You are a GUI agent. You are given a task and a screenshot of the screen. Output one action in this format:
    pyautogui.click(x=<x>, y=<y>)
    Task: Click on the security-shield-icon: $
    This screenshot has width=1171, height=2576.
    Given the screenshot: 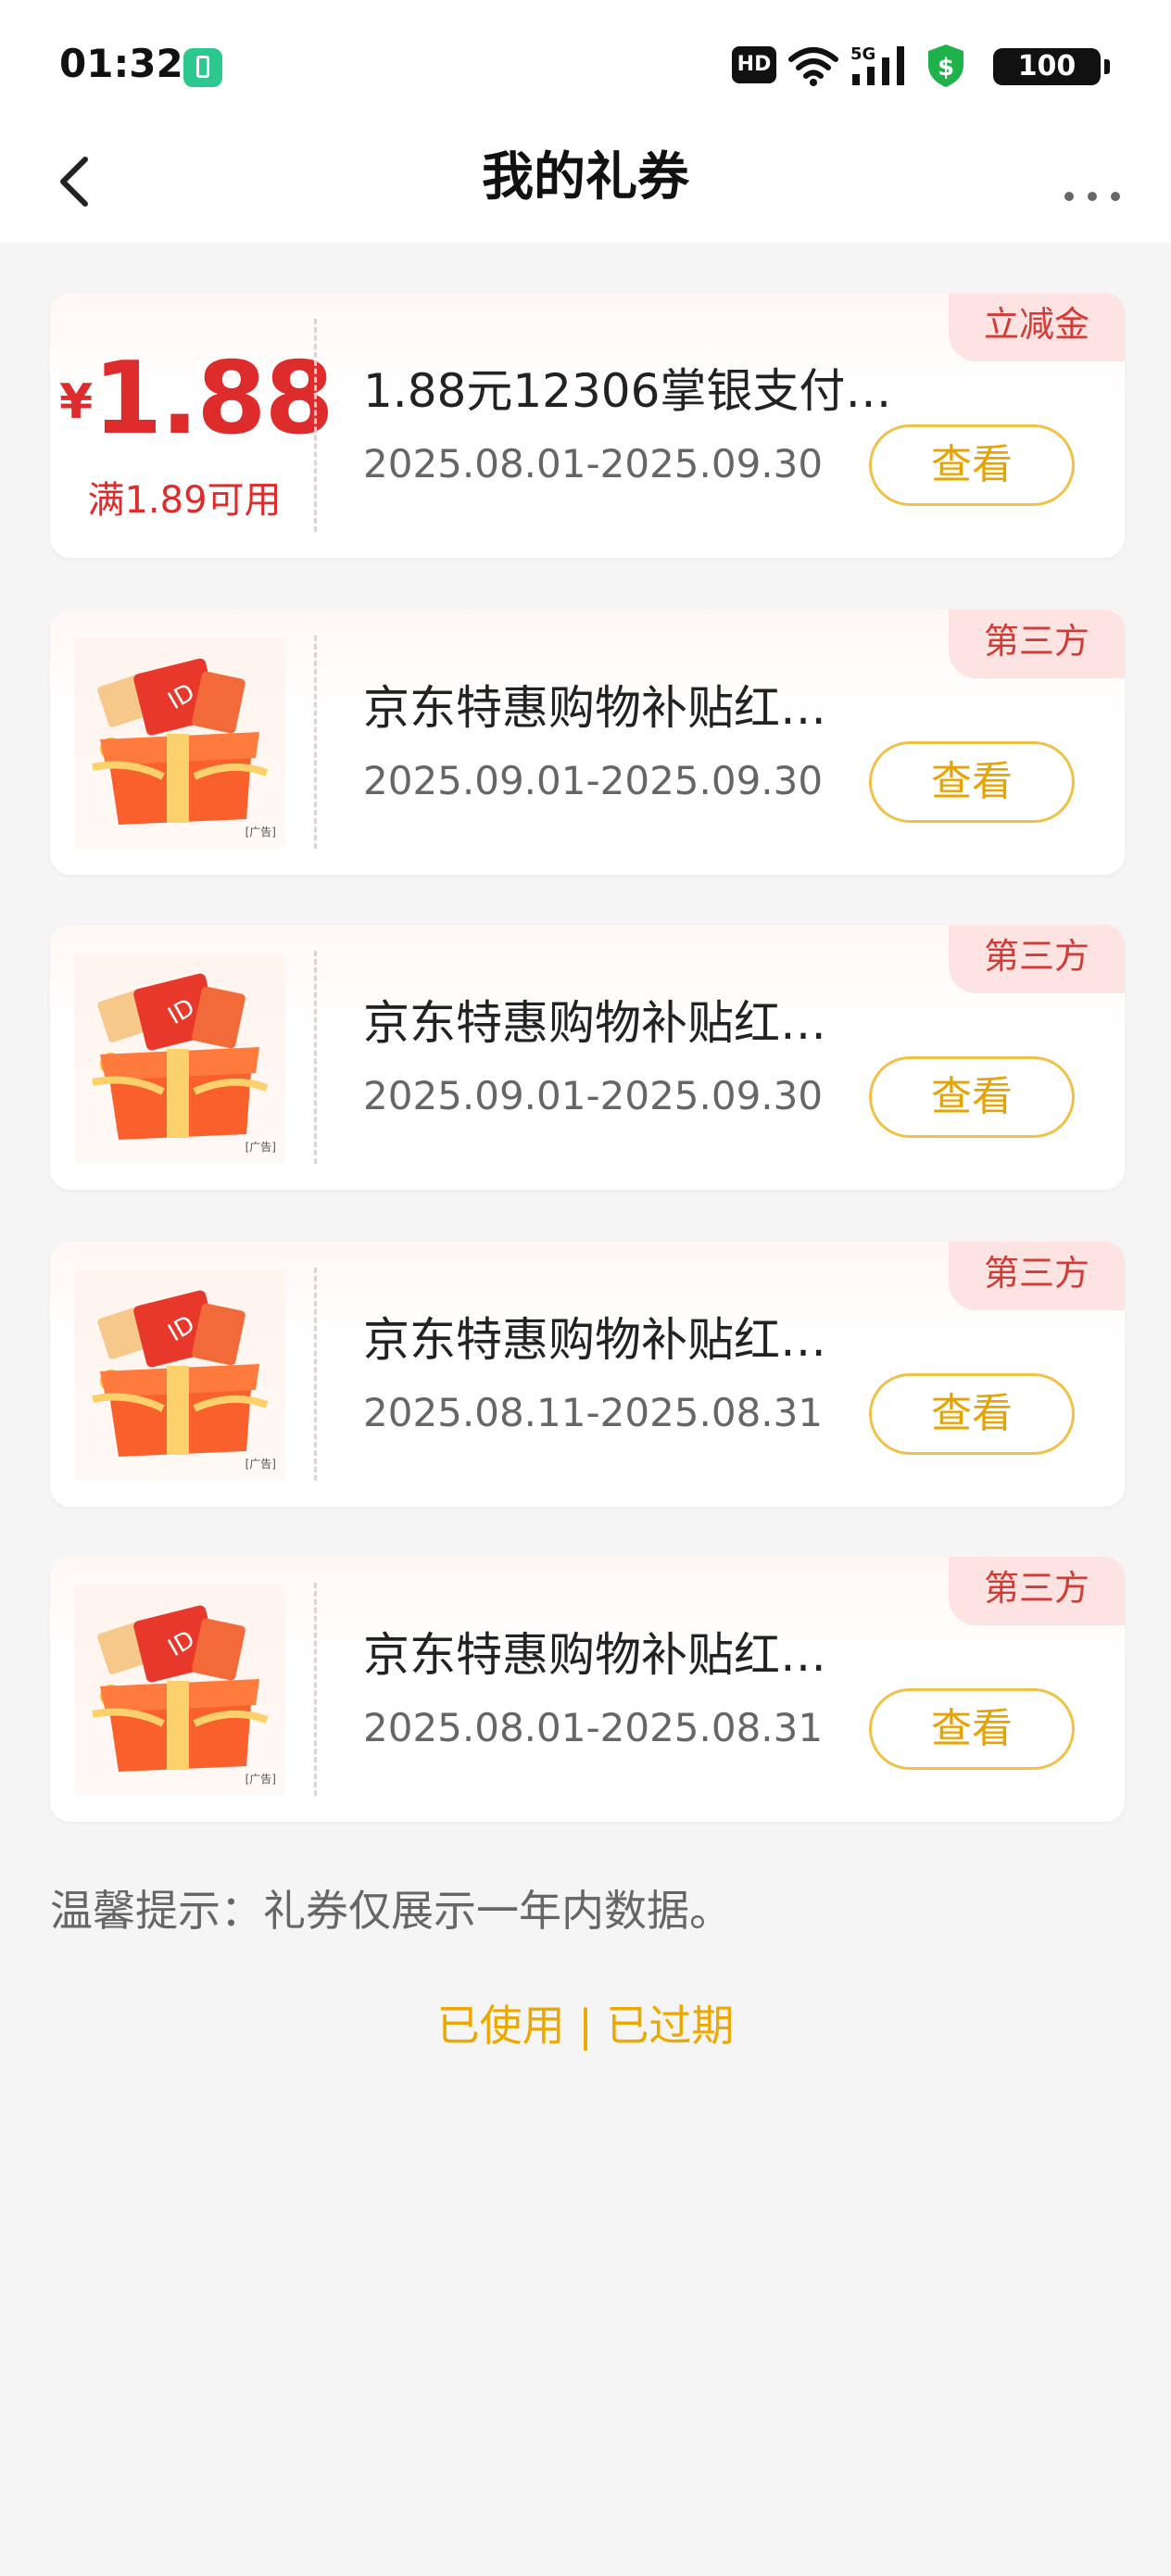 What is the action you would take?
    pyautogui.click(x=946, y=65)
    